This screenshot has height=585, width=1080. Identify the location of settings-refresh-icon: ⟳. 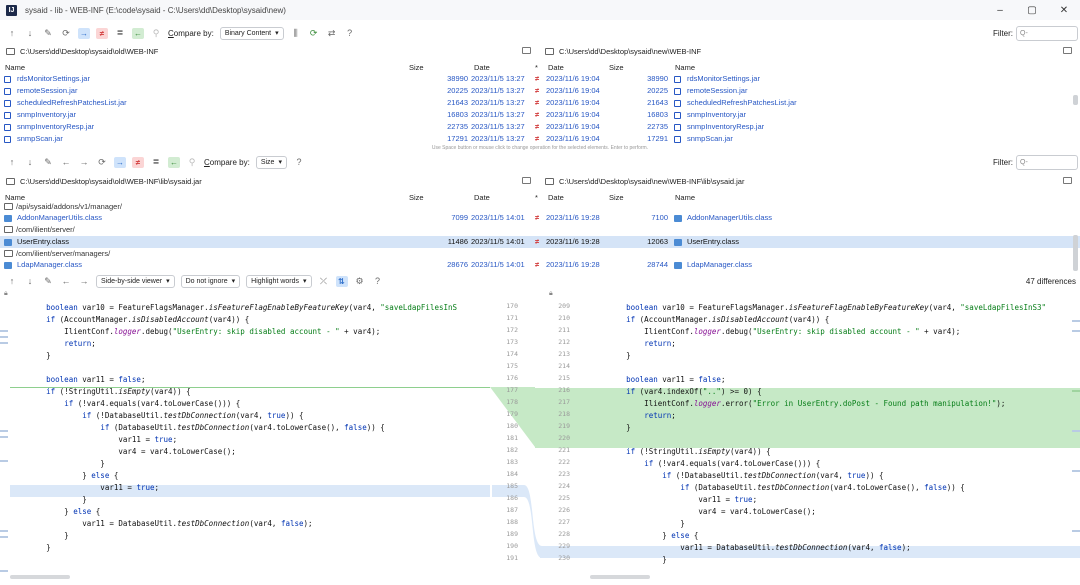
(314, 33).